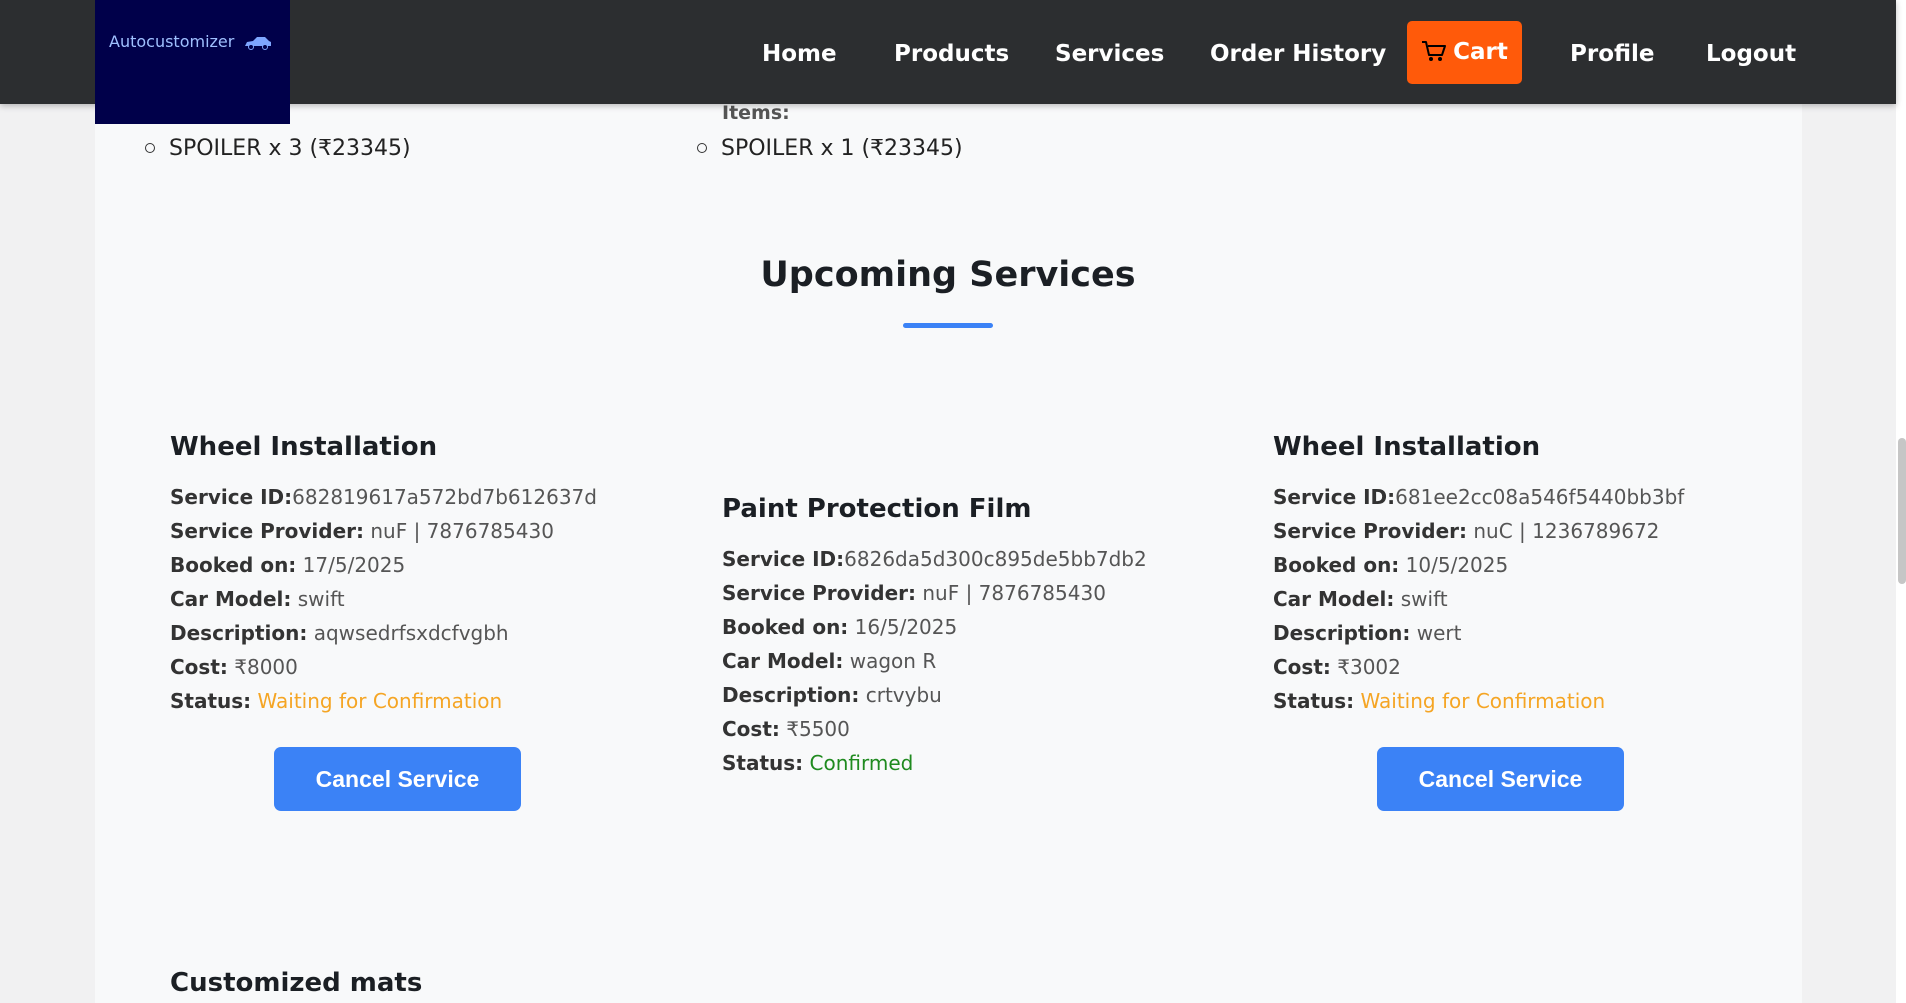 The width and height of the screenshot is (1906, 1003). What do you see at coordinates (799, 54) in the screenshot?
I see `nav-home: Home` at bounding box center [799, 54].